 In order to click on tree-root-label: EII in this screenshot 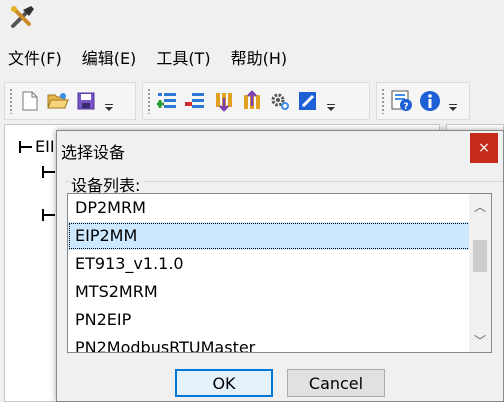, I will do `click(45, 146)`.